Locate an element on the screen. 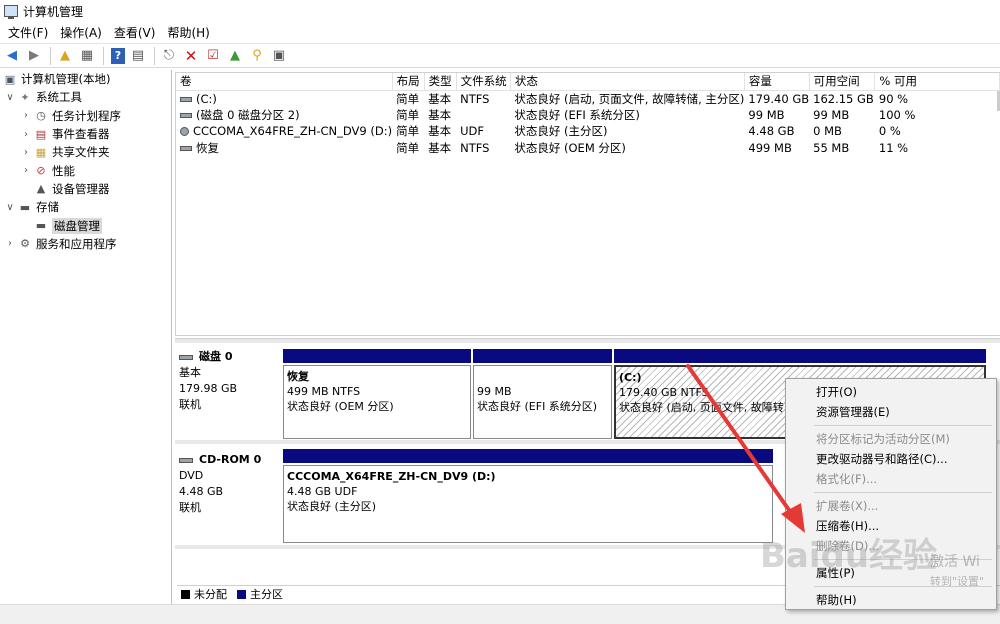 The image size is (1000, 624). tree-item-device-manager: ▲ 设备管理器 is located at coordinates (85, 189).